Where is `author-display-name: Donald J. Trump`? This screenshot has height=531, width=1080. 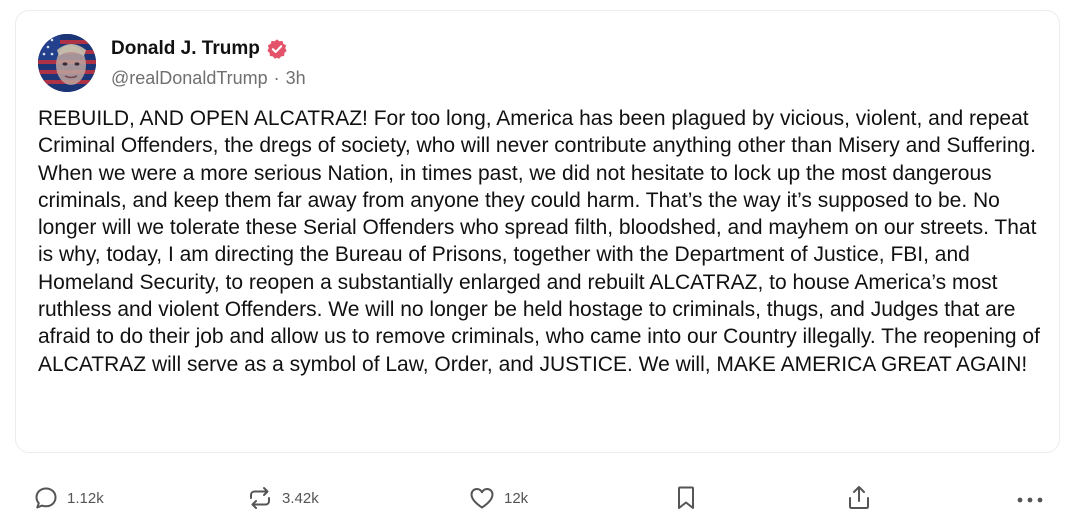
author-display-name: Donald J. Trump is located at coordinates (185, 49).